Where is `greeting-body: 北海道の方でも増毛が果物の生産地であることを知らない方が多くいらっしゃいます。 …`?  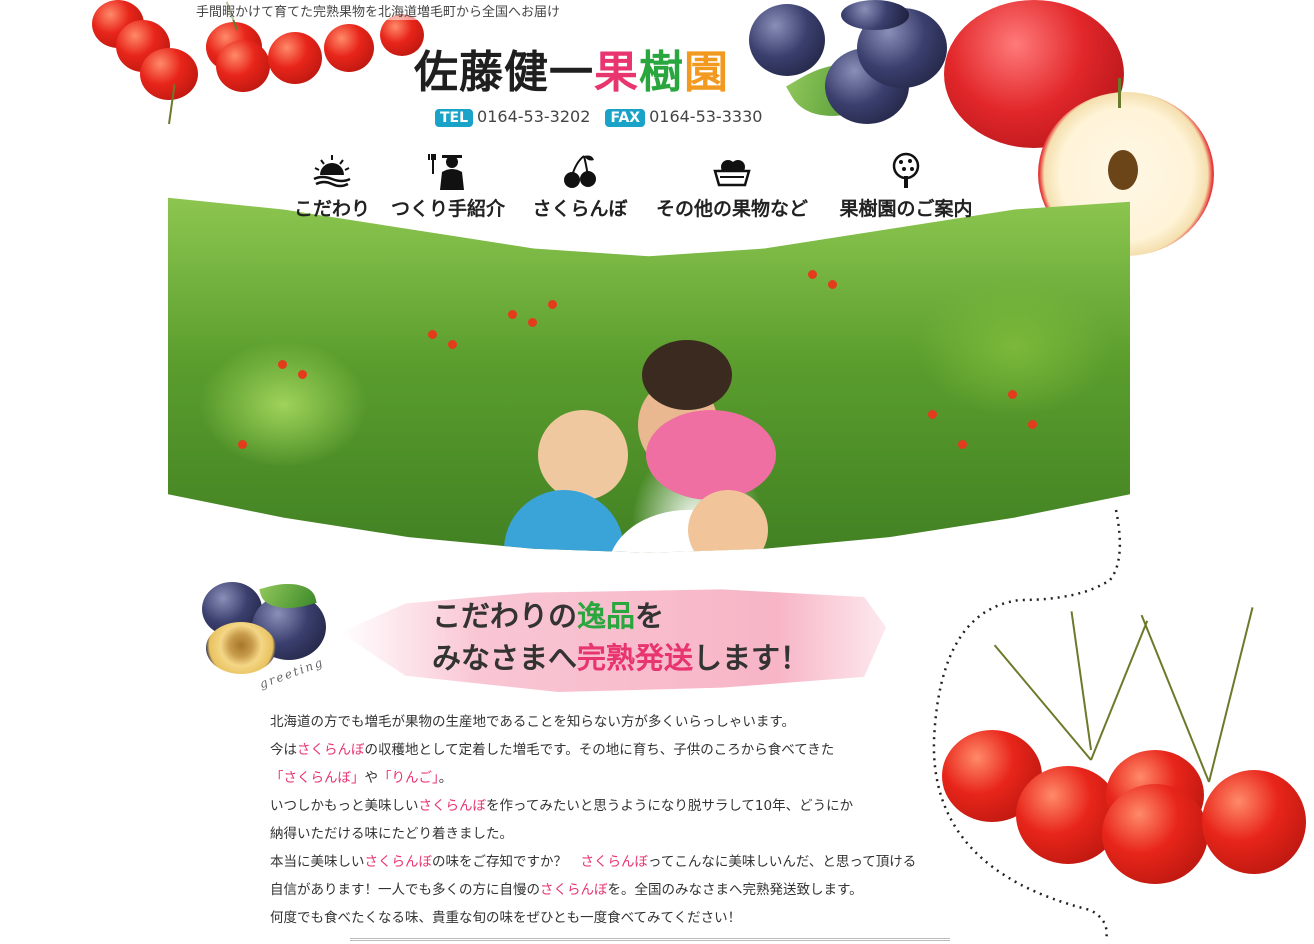 greeting-body: 北海道の方でも増毛が果物の生産地であることを知らない方が多くいらっしゃいます。 … is located at coordinates (610, 820).